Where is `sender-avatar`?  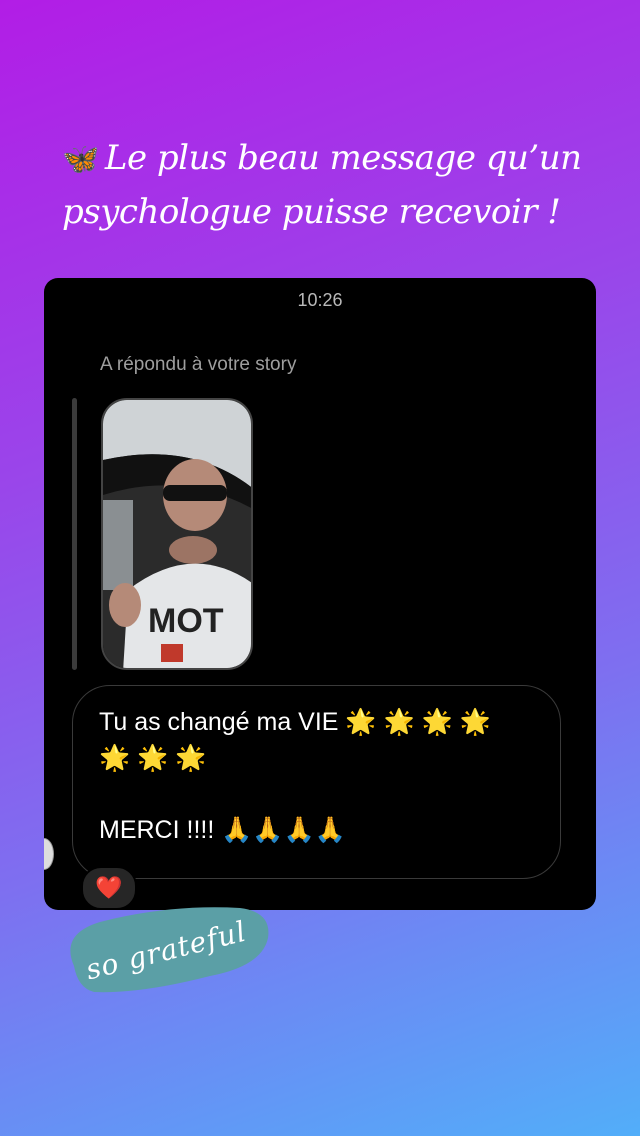
sender-avatar is located at coordinates (49, 854).